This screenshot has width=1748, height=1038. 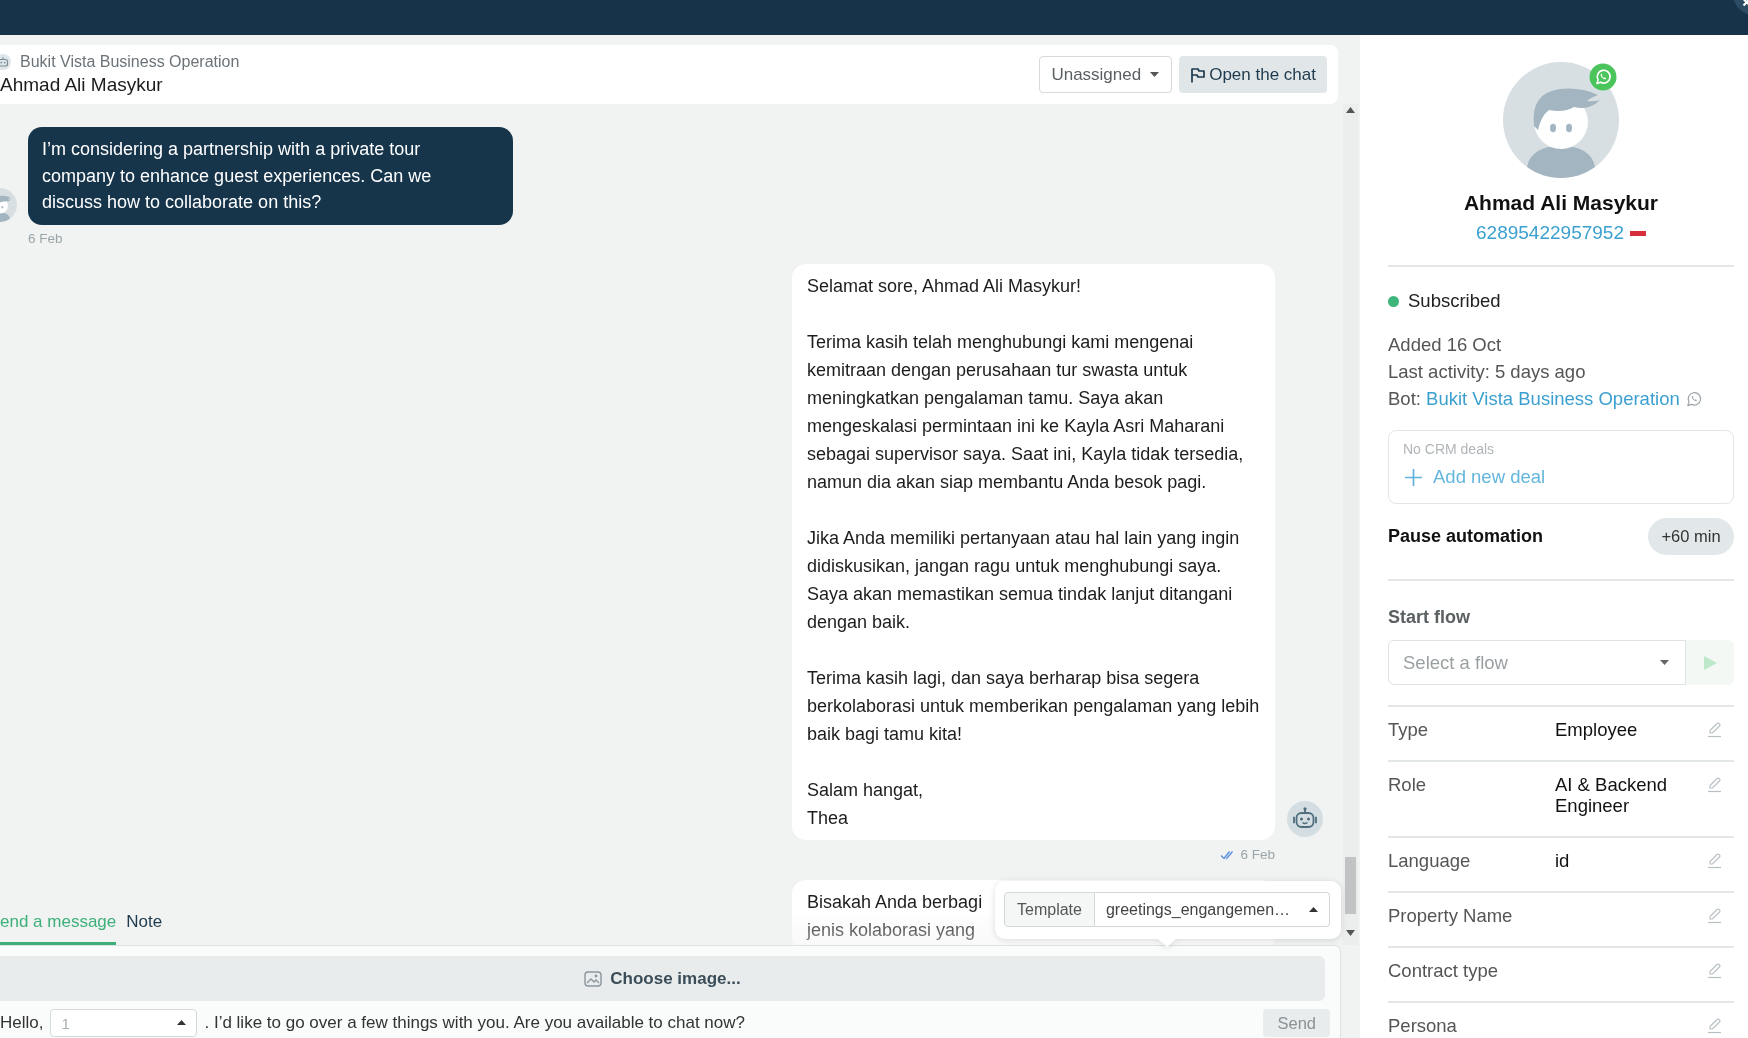 What do you see at coordinates (1430, 860) in the screenshot?
I see `field-label: Language` at bounding box center [1430, 860].